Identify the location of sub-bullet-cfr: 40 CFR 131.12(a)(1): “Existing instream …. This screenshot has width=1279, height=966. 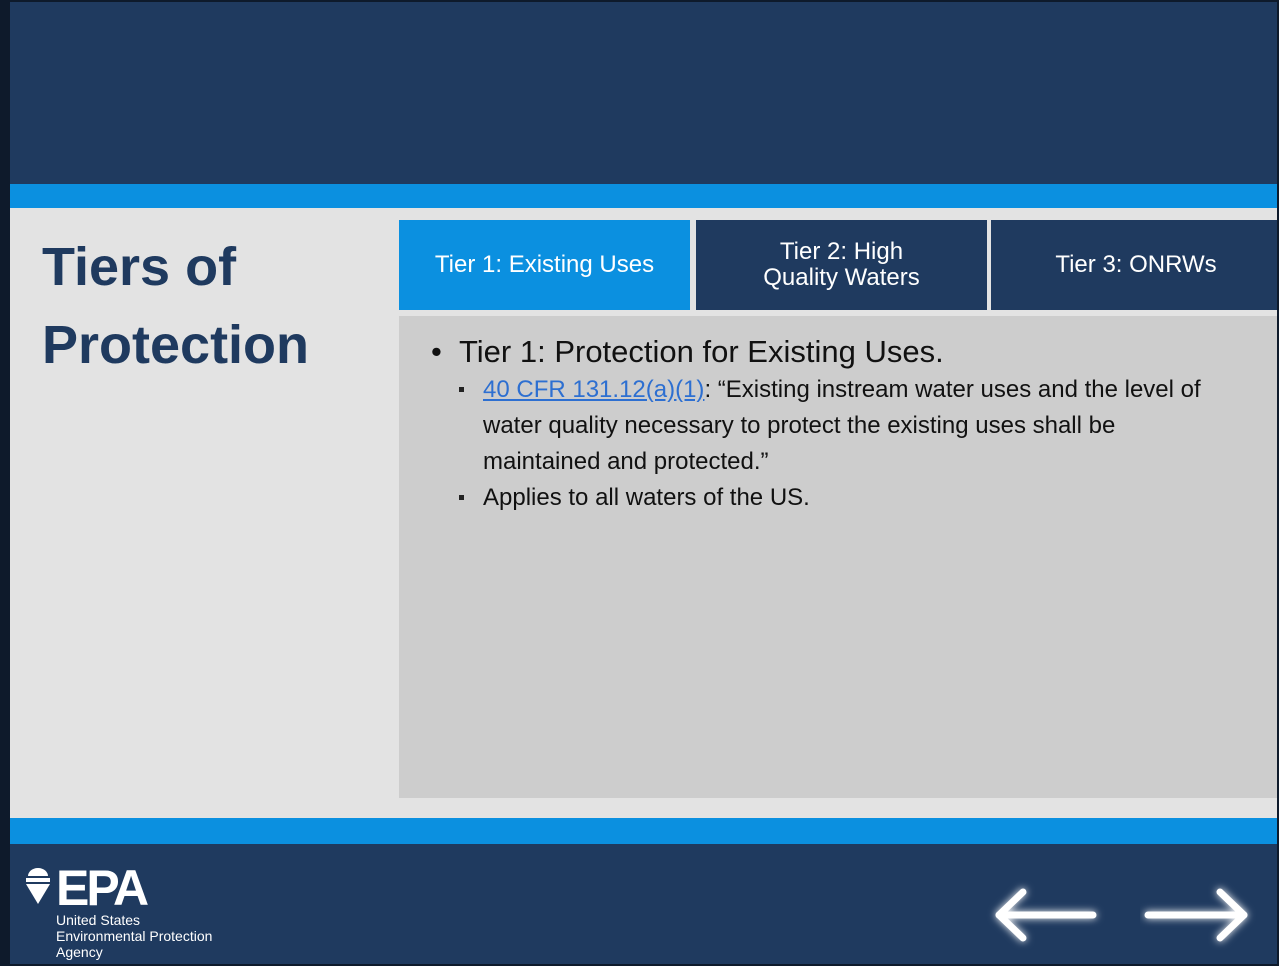
(839, 426).